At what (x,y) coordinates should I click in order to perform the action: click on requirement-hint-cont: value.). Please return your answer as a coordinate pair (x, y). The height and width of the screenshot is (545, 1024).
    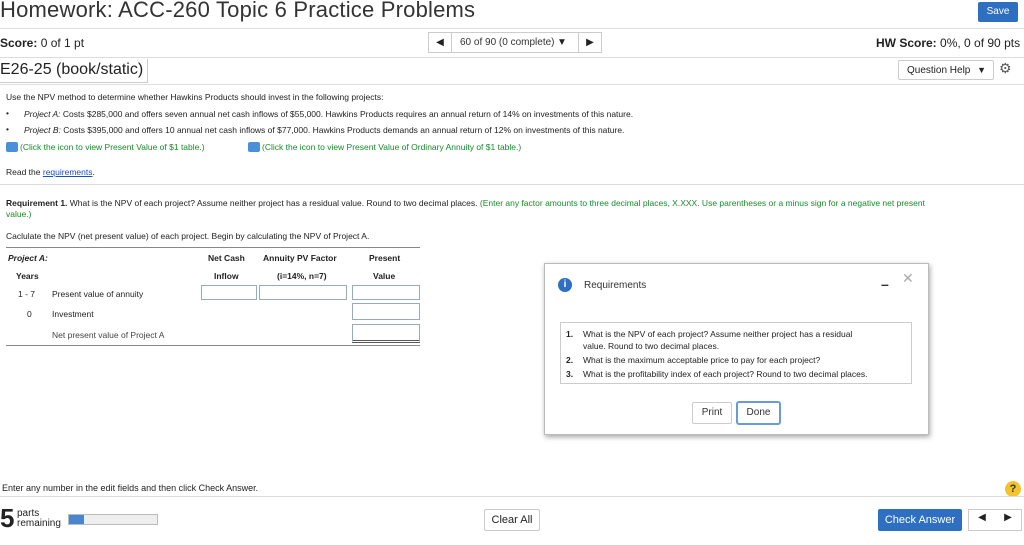
    Looking at the image, I should click on (19, 214).